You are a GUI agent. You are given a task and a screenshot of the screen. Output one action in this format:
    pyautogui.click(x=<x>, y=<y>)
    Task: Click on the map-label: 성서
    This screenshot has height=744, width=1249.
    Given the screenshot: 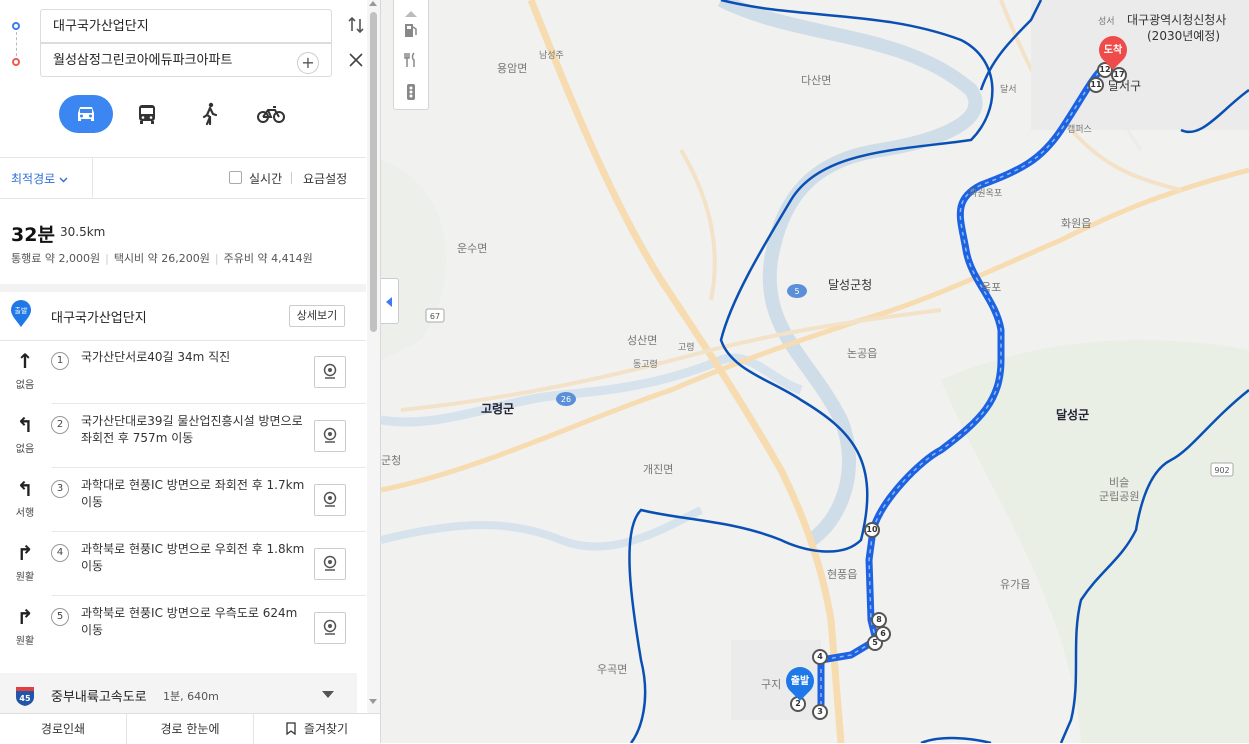 What is the action you would take?
    pyautogui.click(x=1106, y=22)
    